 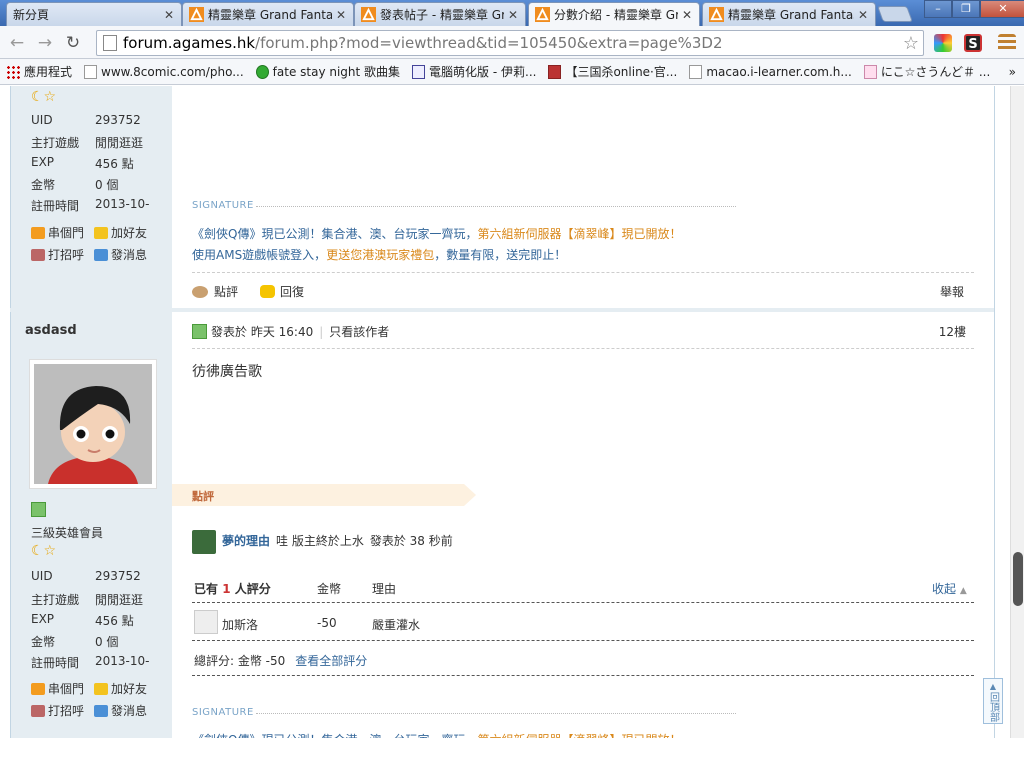 What do you see at coordinates (1017, 412) in the screenshot?
I see `page-scrollbar` at bounding box center [1017, 412].